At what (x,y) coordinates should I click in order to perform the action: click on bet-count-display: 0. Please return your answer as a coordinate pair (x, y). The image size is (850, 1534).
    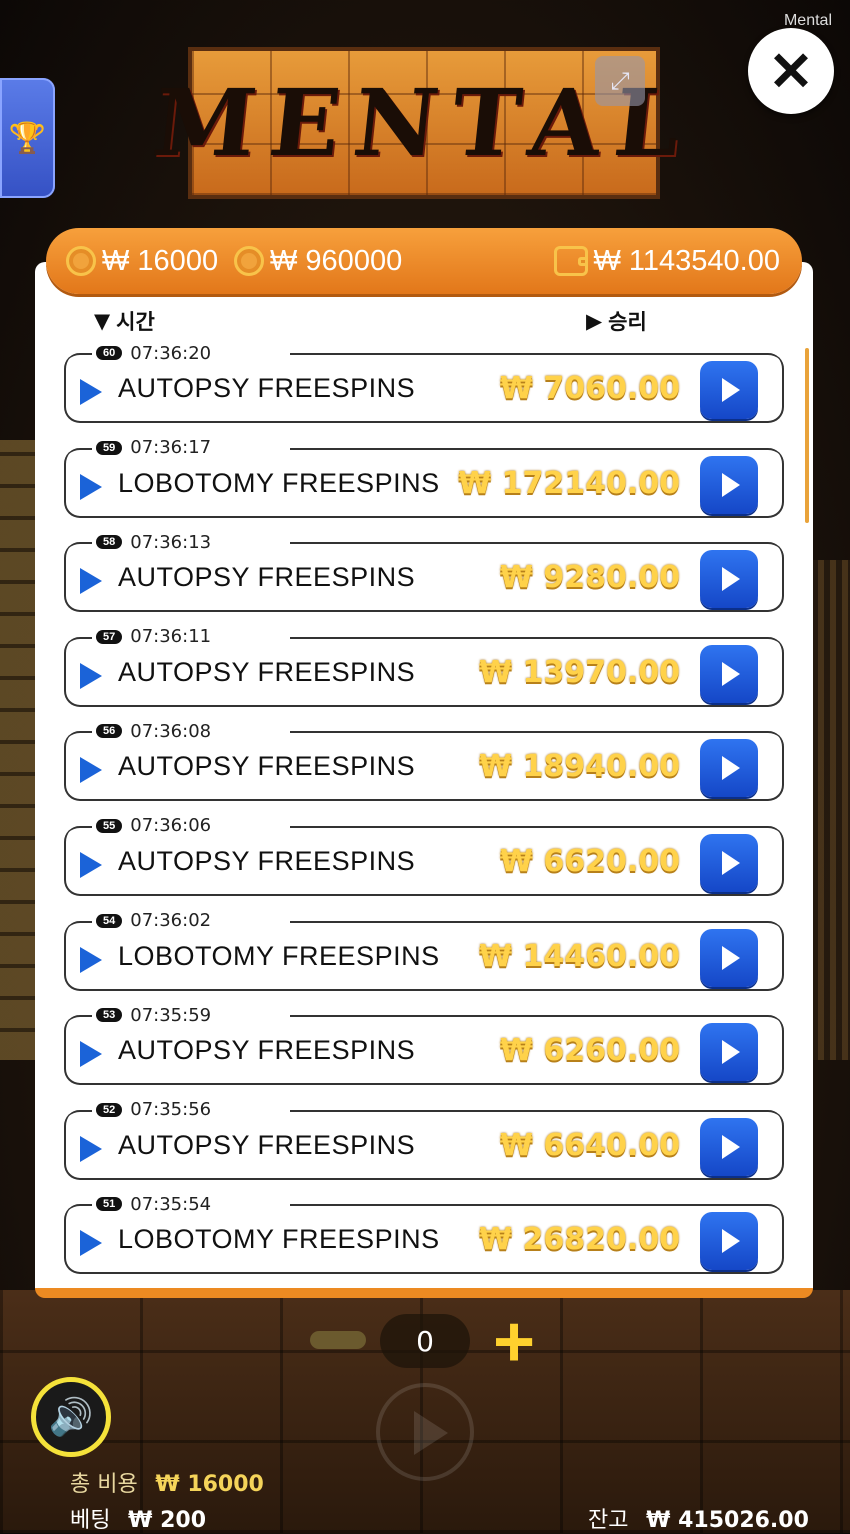
    Looking at the image, I should click on (425, 1341).